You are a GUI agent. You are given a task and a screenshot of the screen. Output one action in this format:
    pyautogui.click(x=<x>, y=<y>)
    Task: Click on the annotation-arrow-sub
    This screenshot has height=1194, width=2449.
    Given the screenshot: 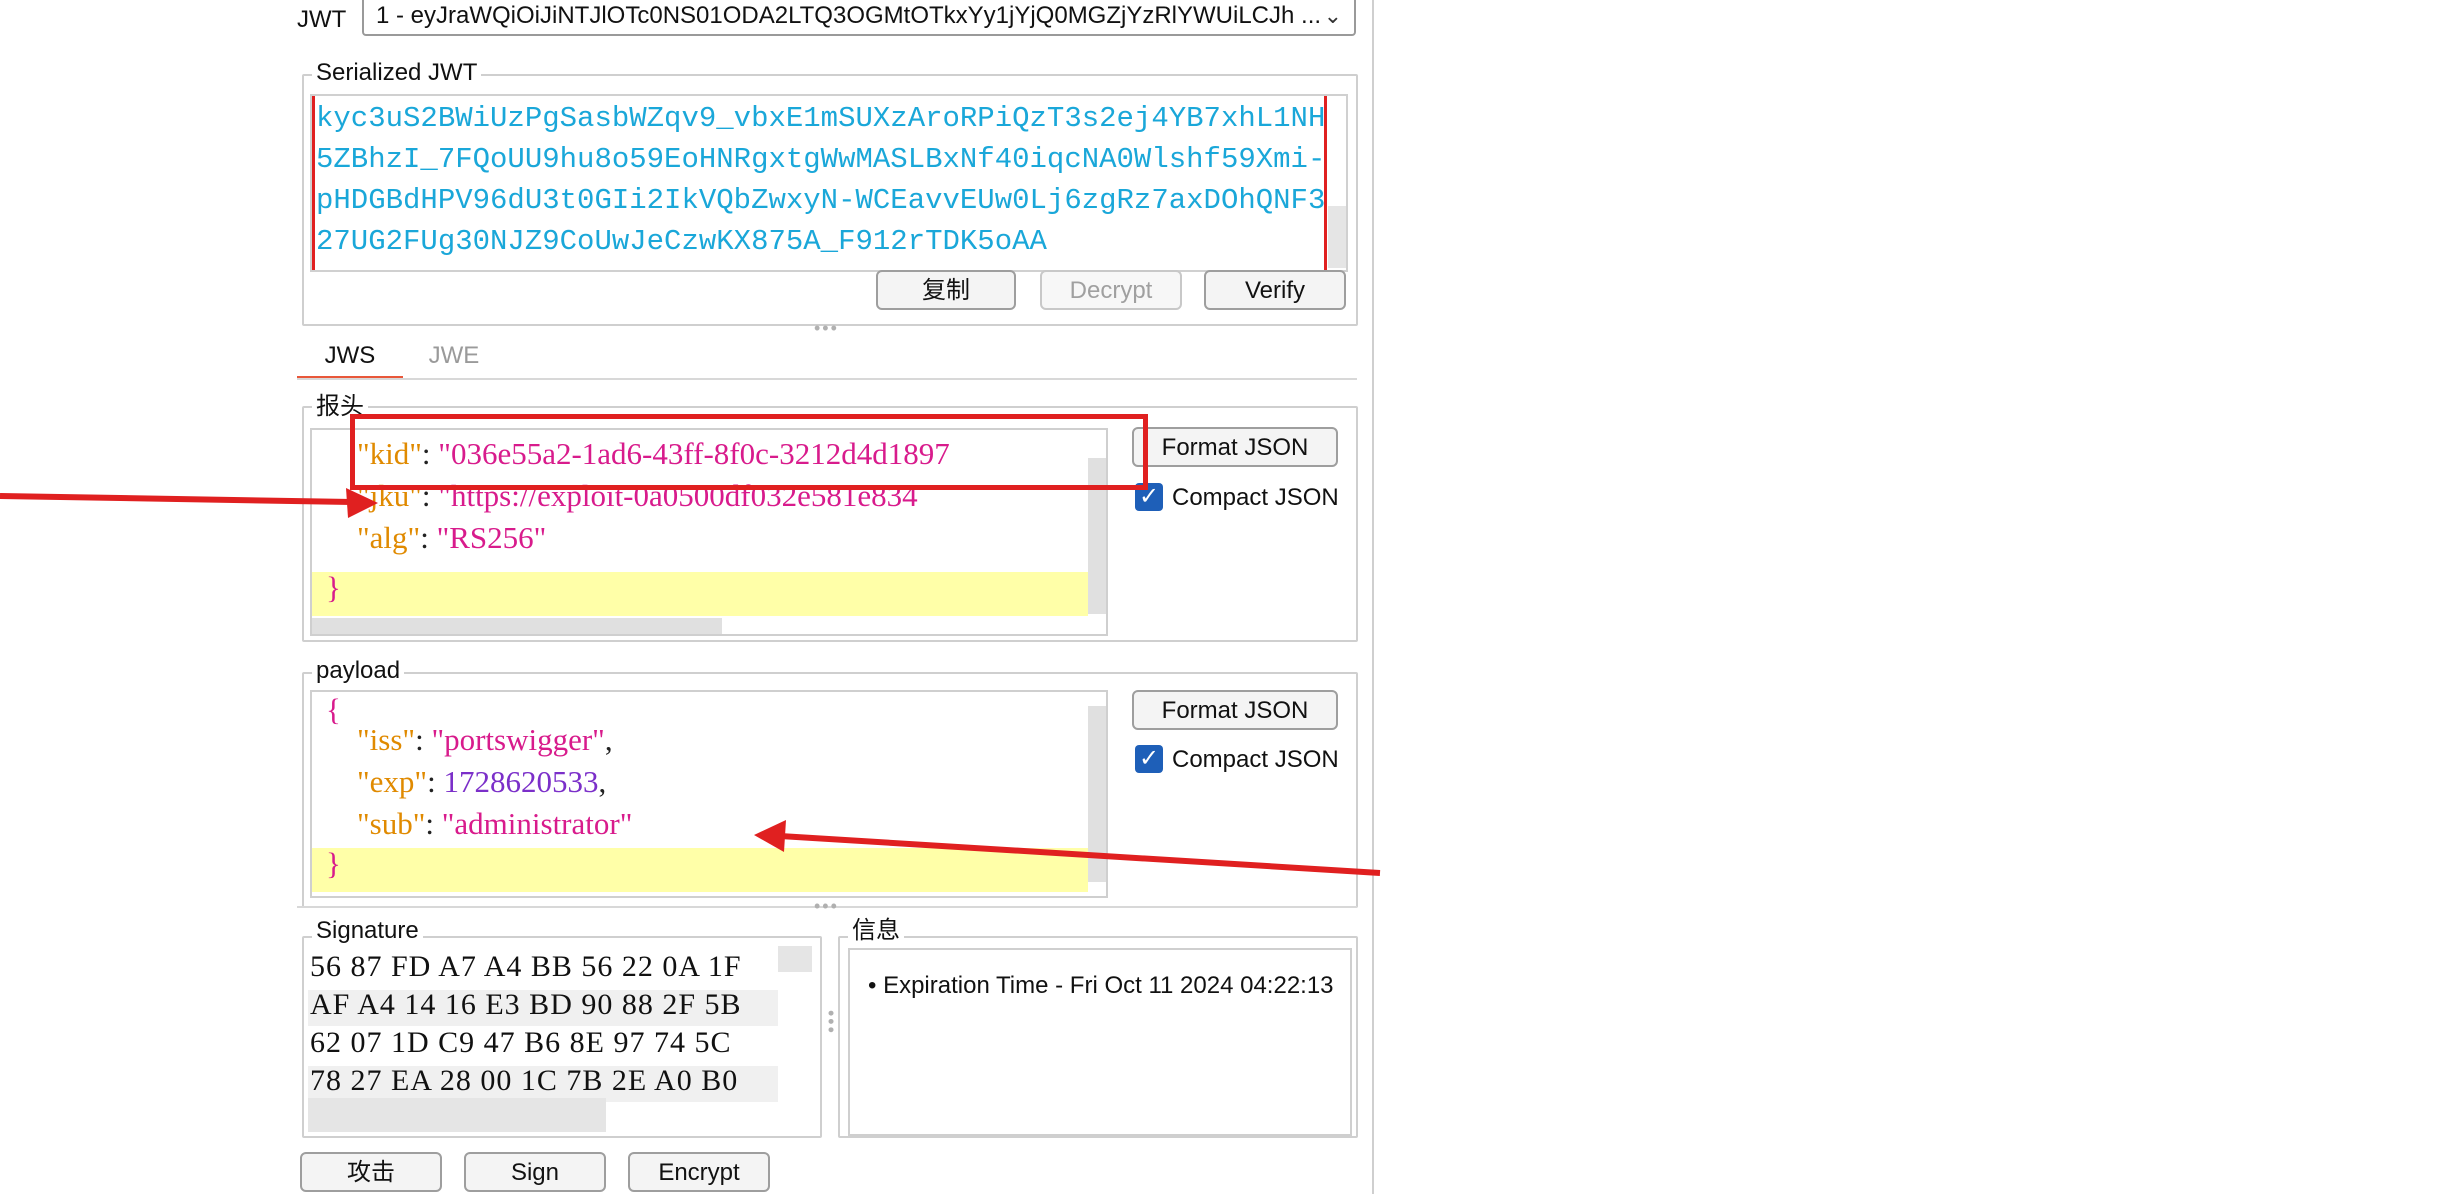 What is the action you would take?
    pyautogui.click(x=1080, y=854)
    